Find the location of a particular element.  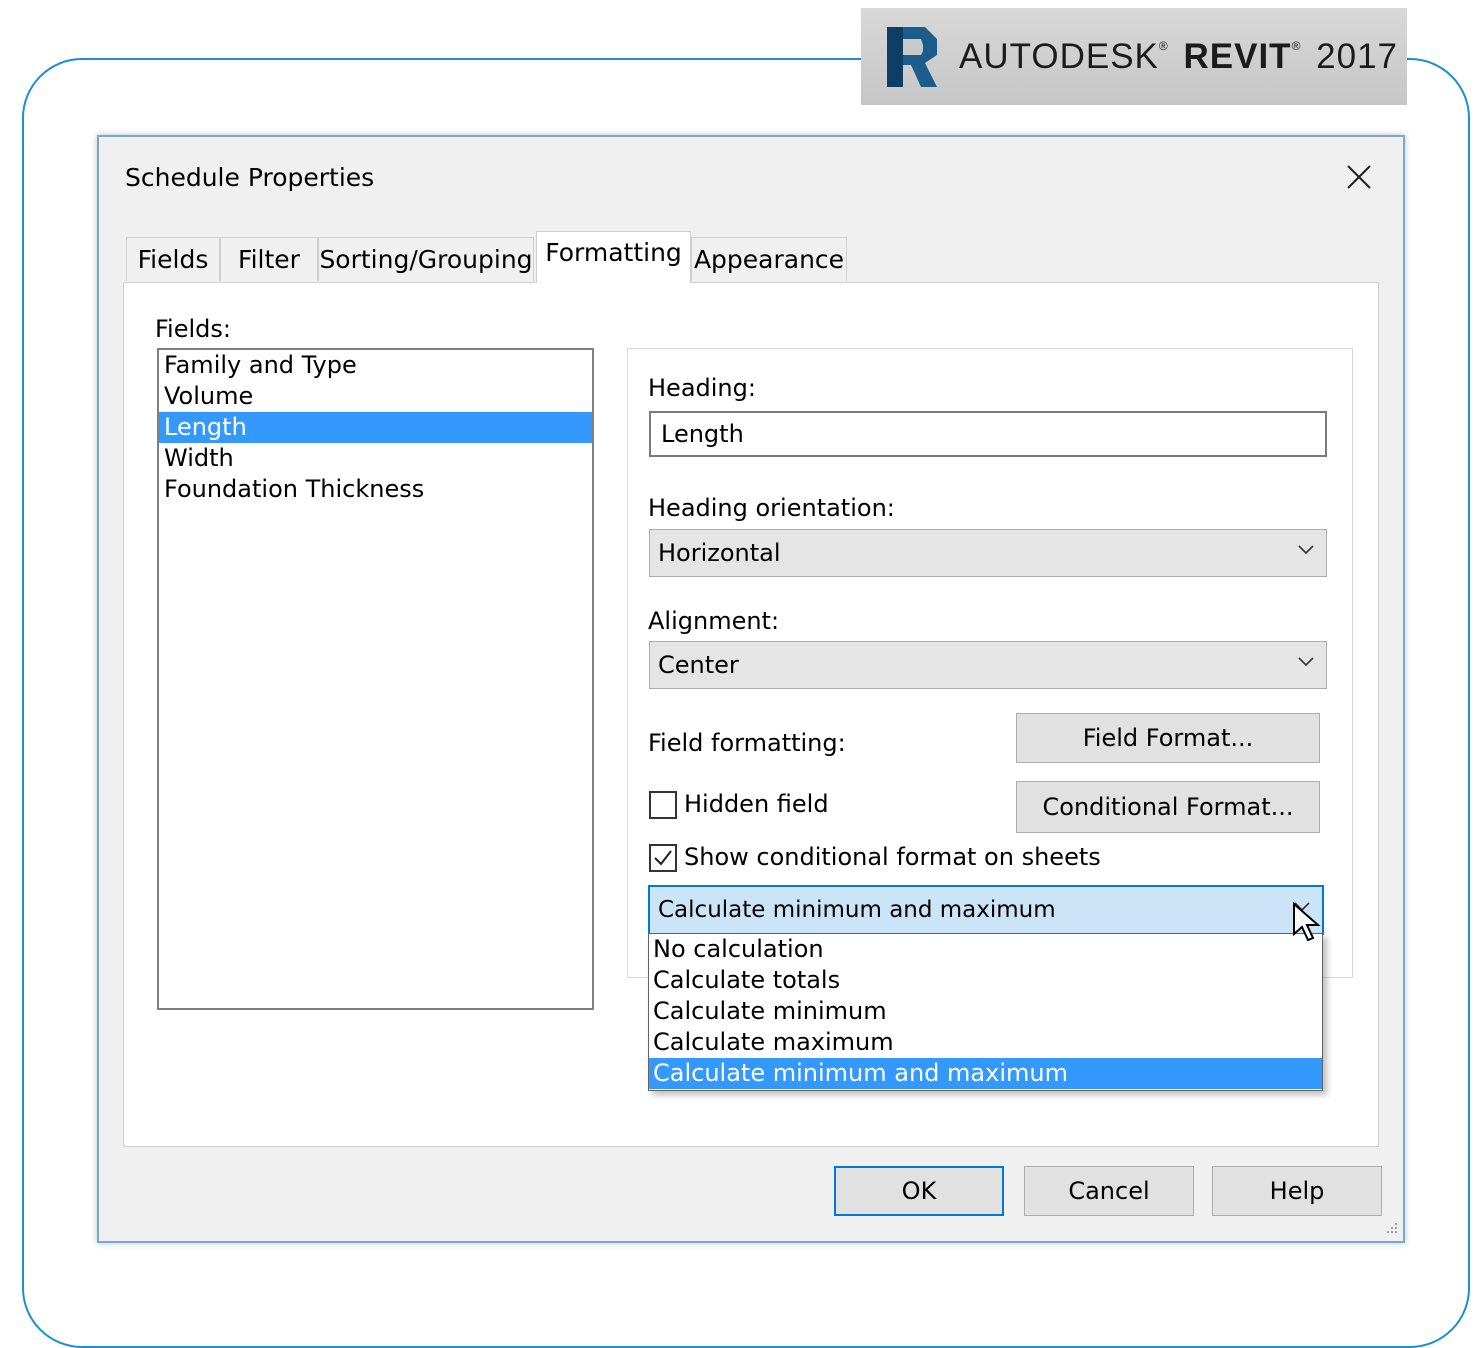

ok-button: OK is located at coordinates (919, 1191).